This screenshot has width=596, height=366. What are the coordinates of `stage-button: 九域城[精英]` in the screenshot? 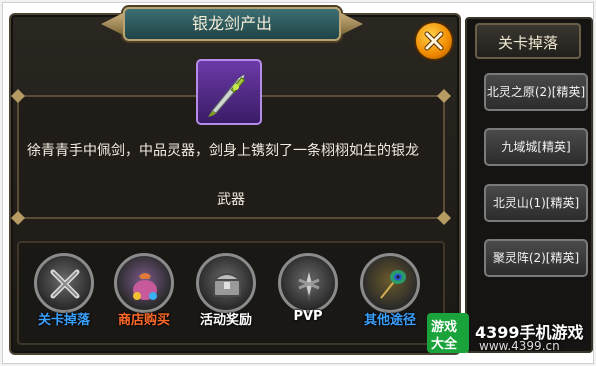 It's located at (536, 147).